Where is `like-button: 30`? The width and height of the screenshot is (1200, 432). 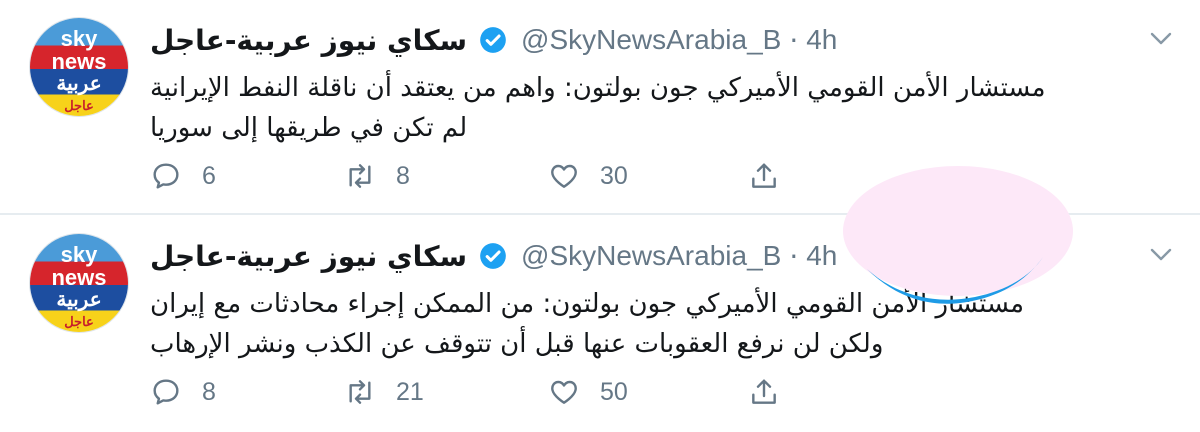
like-button: 30 is located at coordinates (588, 176).